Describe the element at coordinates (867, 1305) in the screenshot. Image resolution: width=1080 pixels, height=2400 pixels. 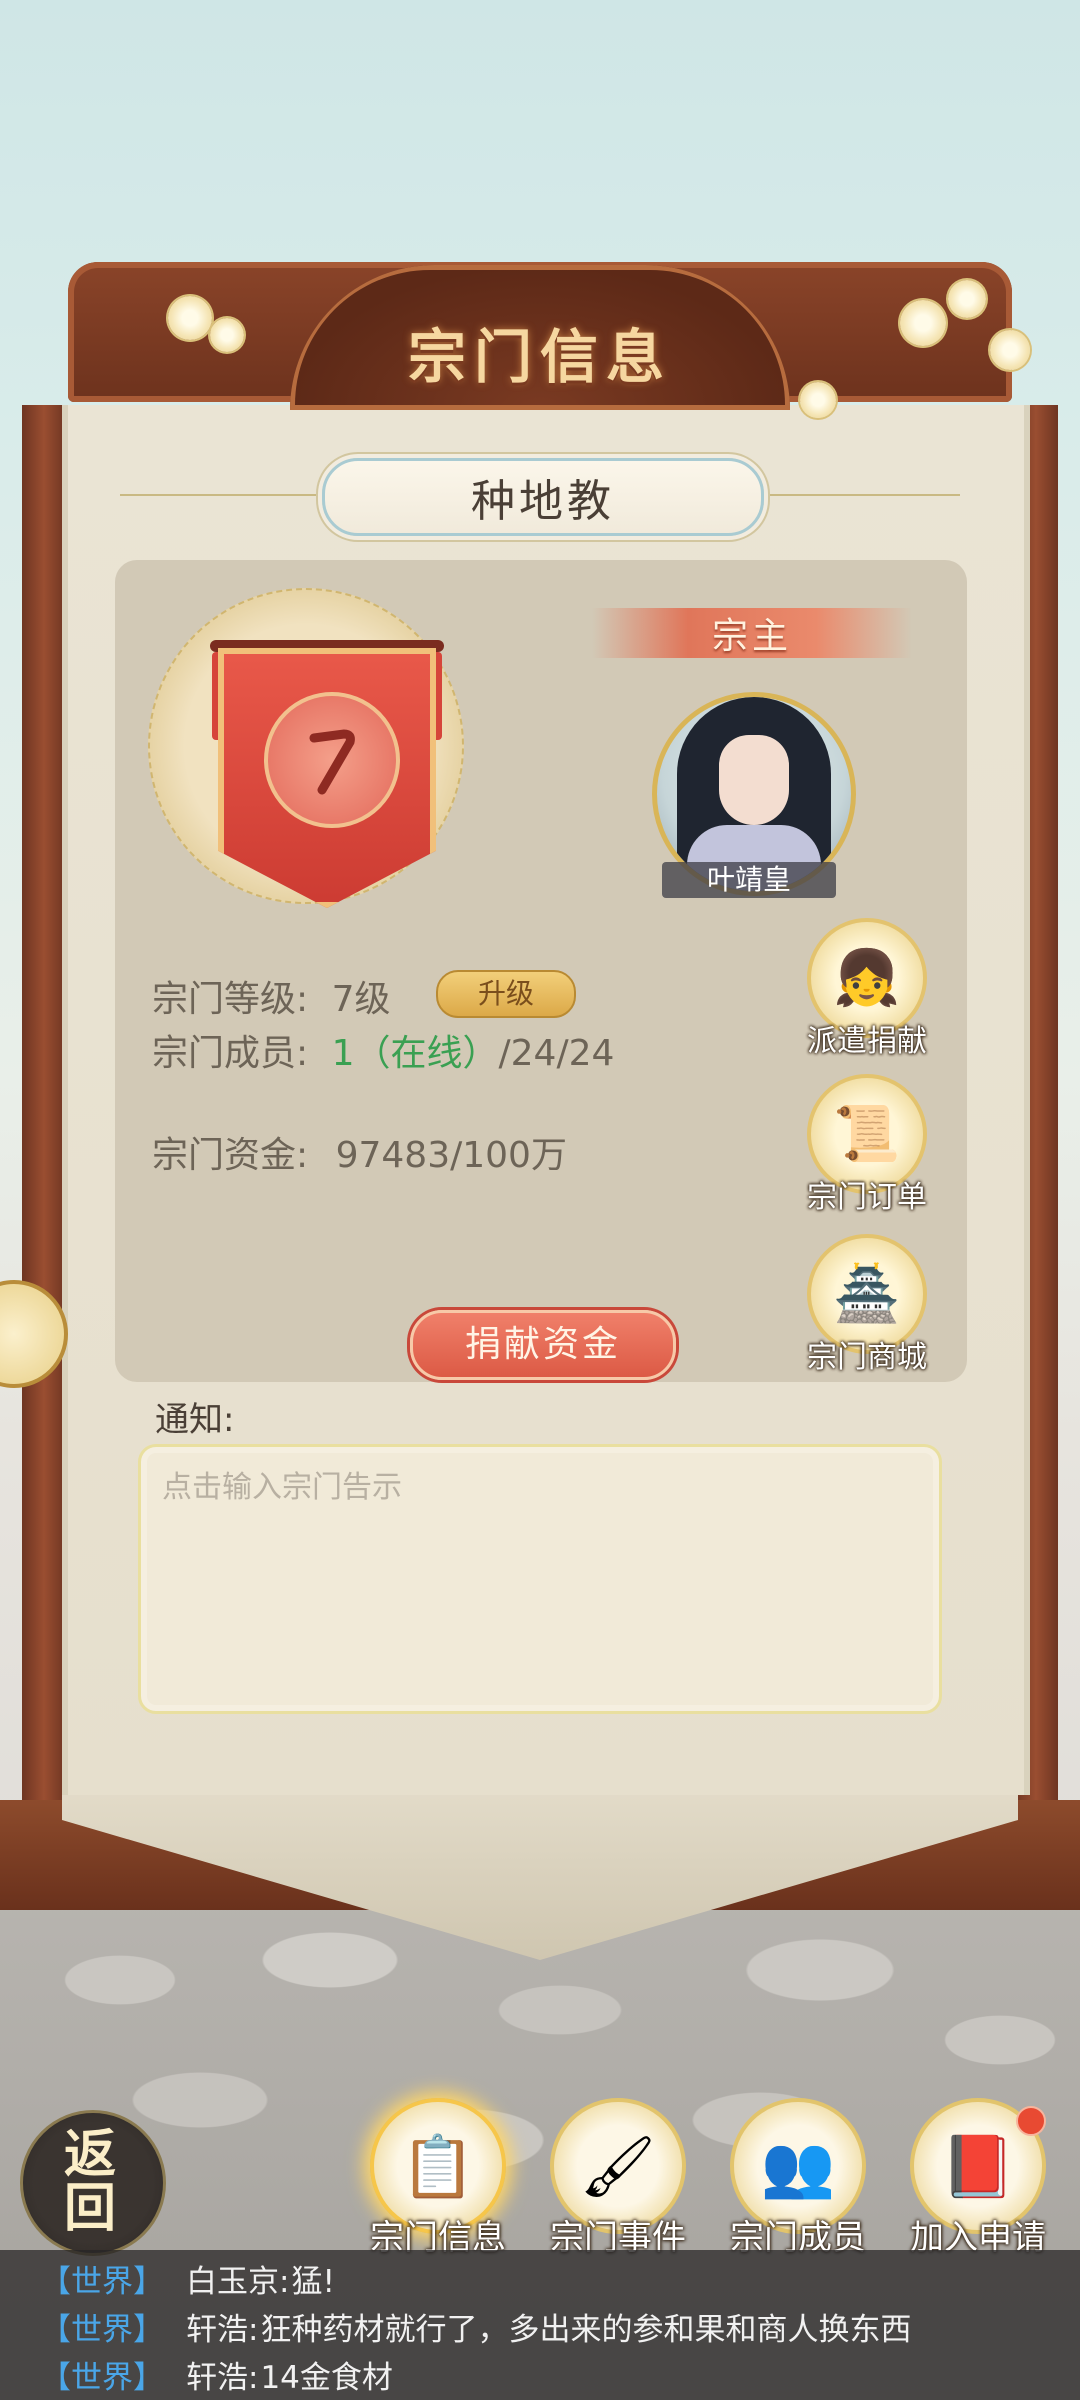
I see `sect-shop-button: 🏯 宗门商城` at that location.